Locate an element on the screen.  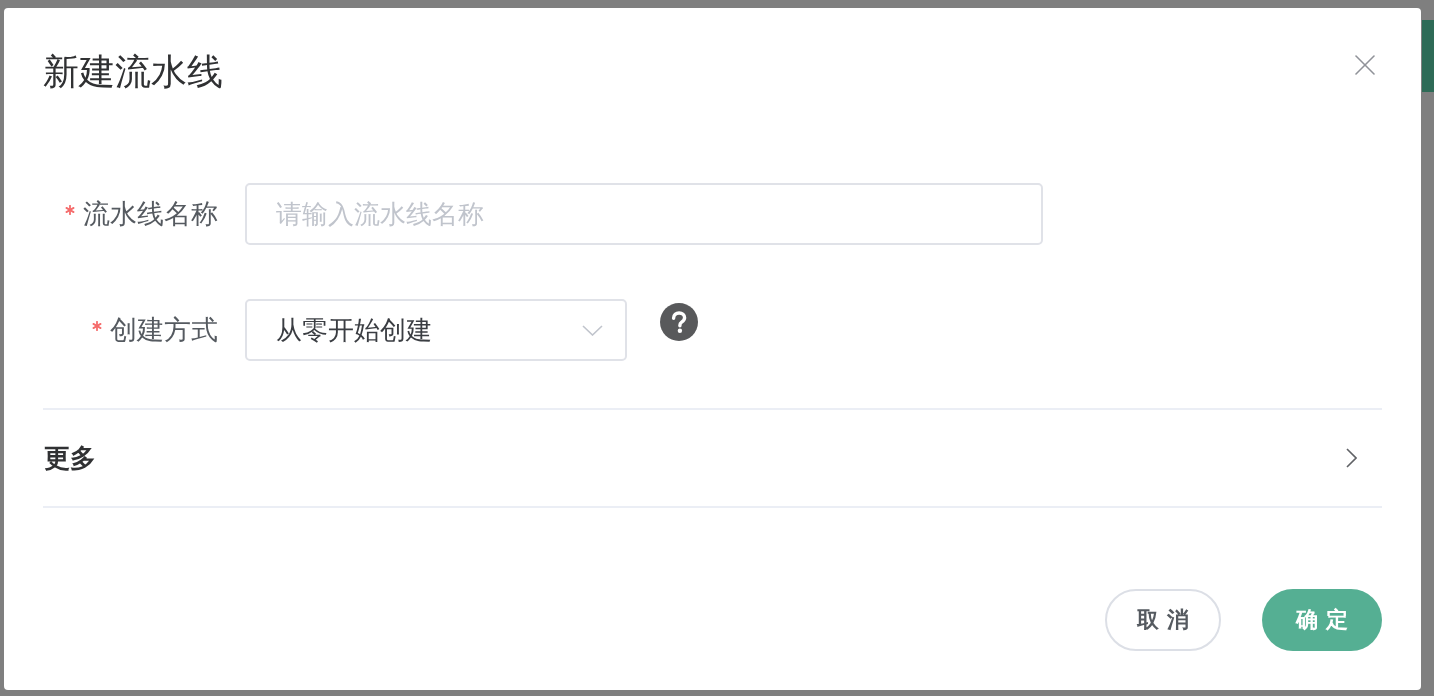
chevron-down-icon is located at coordinates (592, 330).